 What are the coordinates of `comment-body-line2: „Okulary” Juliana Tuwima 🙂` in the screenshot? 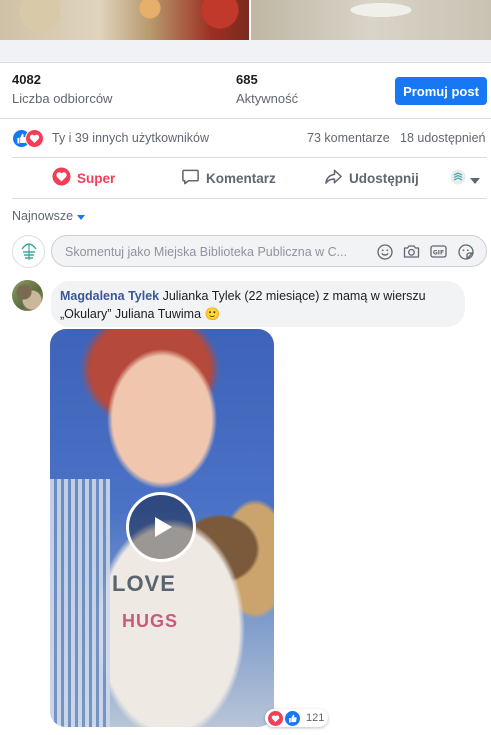 It's located at (140, 314).